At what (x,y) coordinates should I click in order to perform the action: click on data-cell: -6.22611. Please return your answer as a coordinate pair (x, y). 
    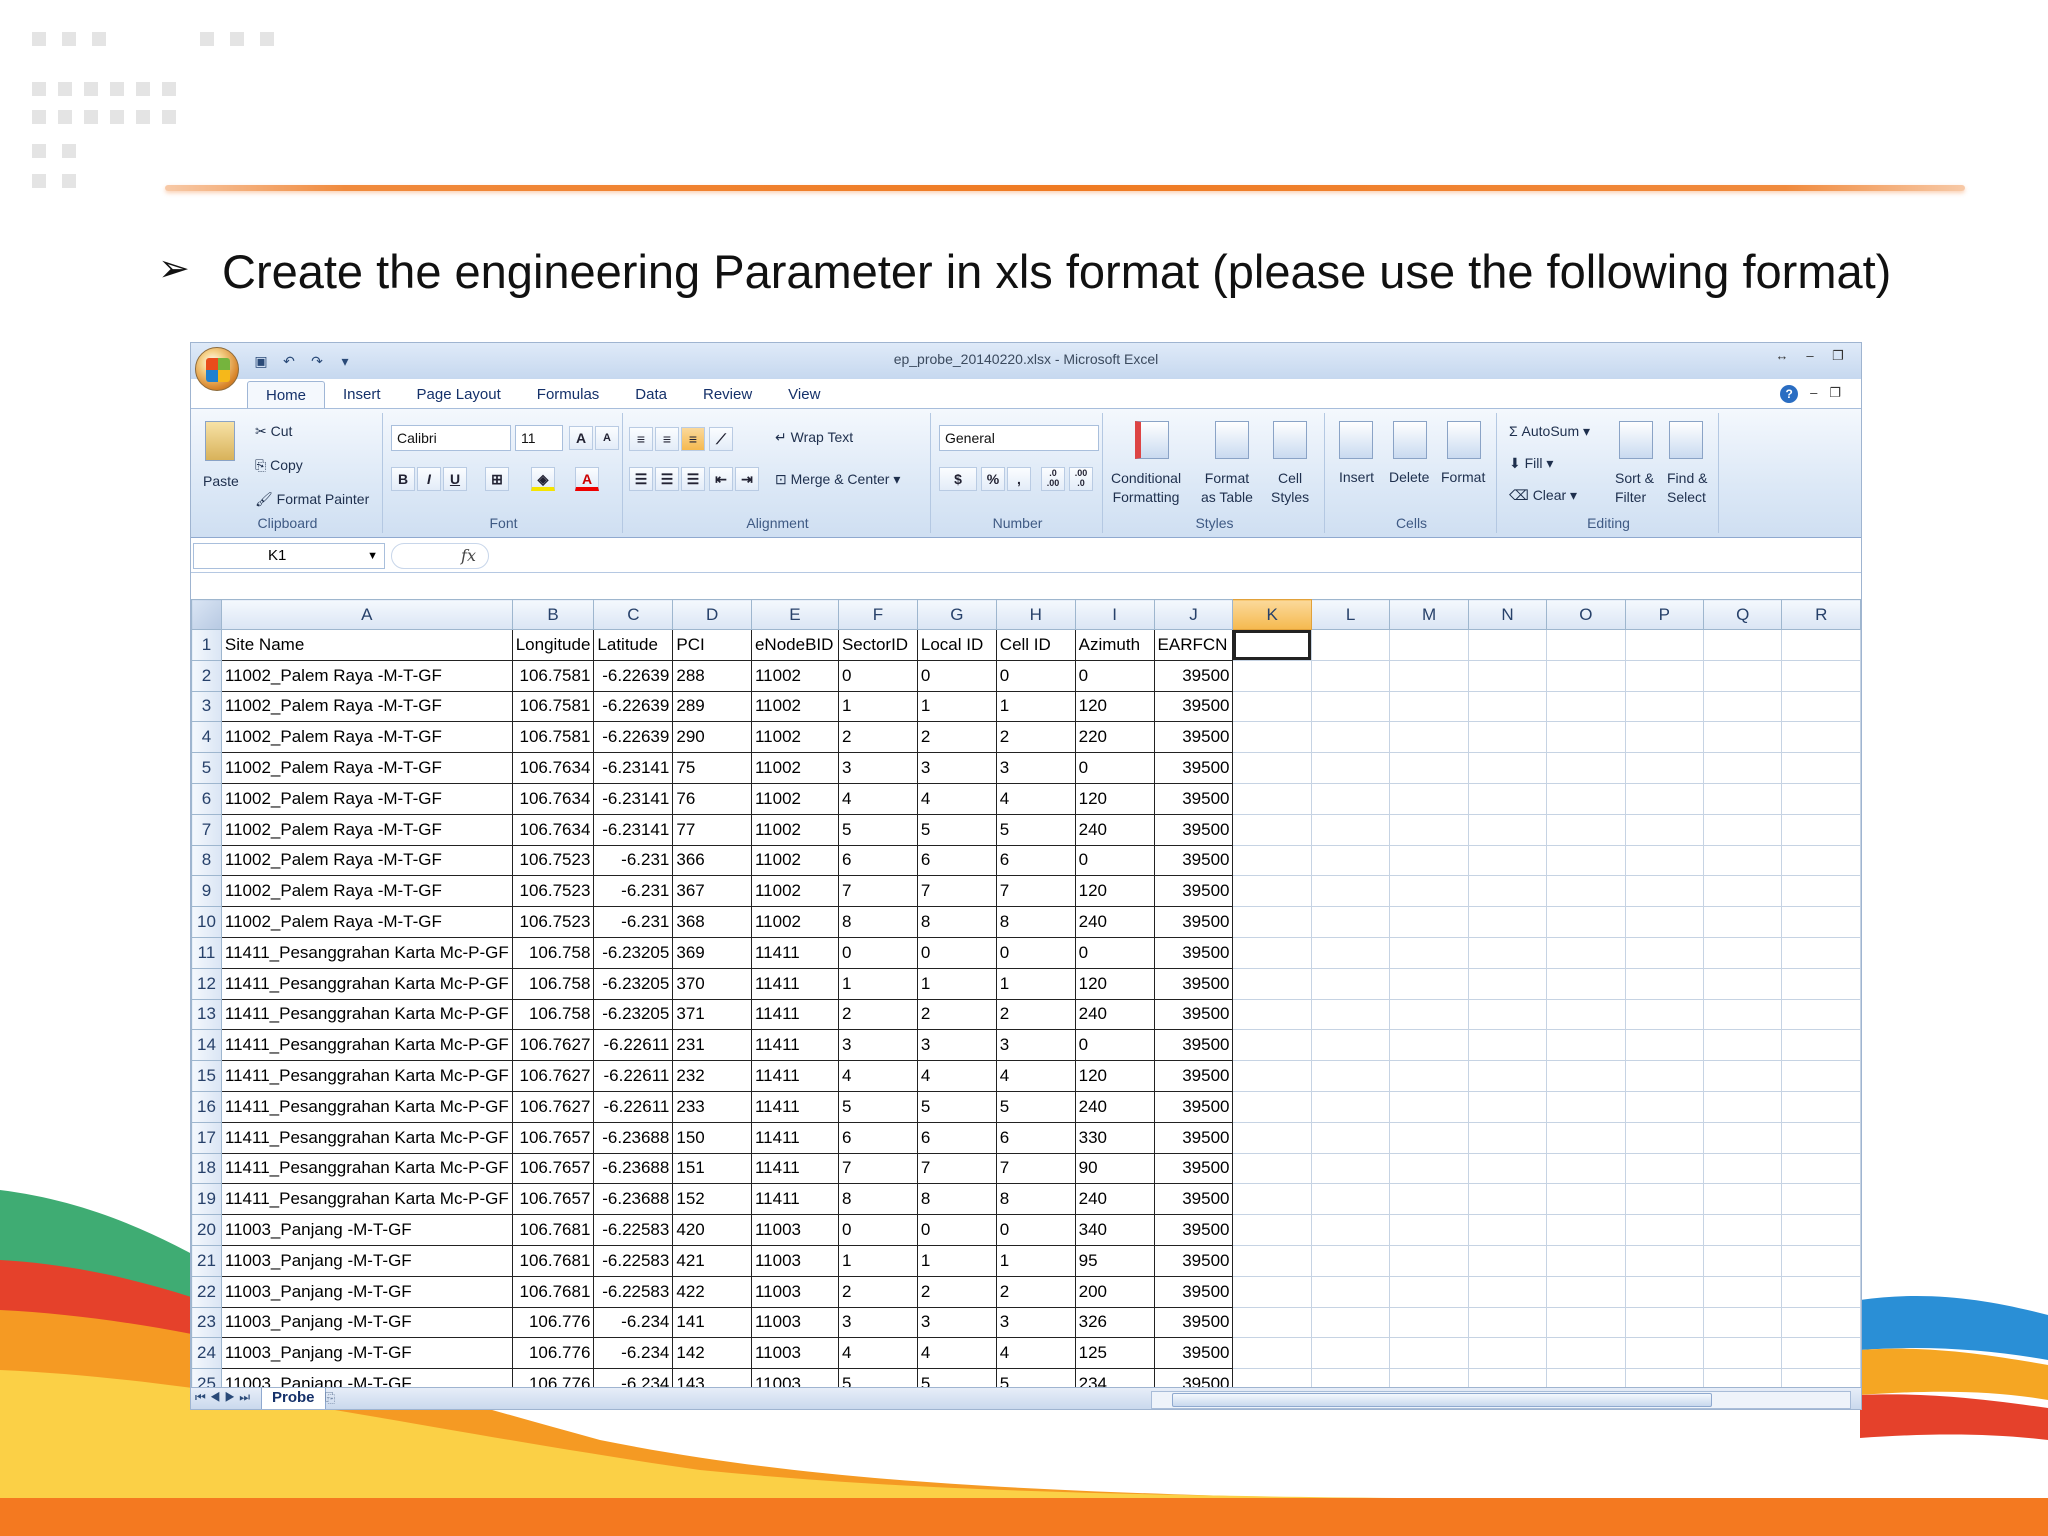
    Looking at the image, I should click on (633, 1106).